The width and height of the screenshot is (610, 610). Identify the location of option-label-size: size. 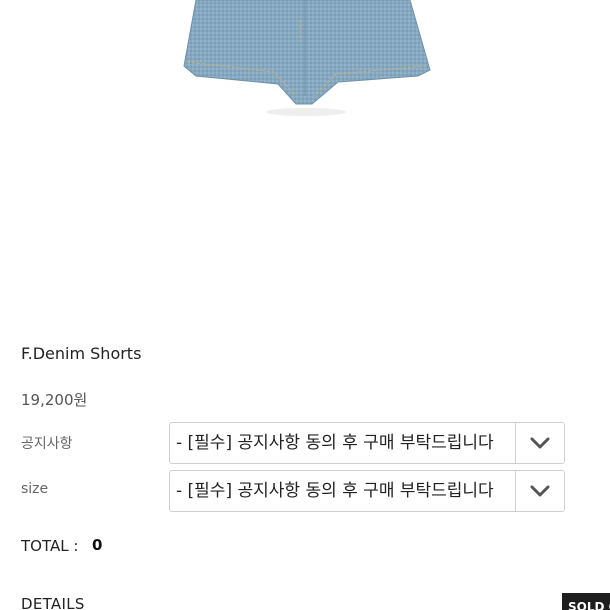
(35, 489).